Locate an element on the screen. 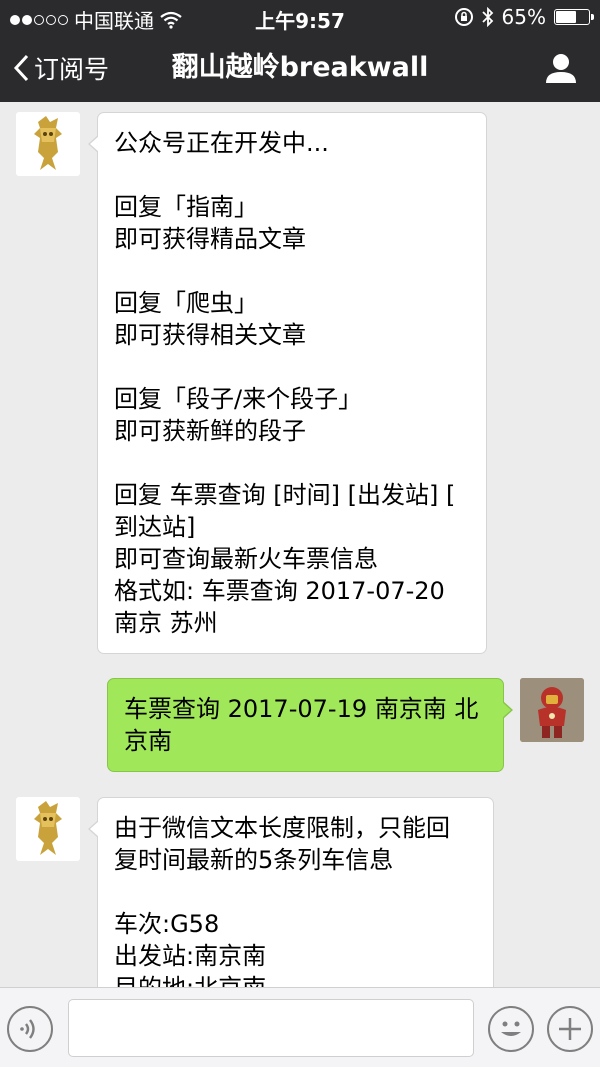 This screenshot has width=600, height=1067. voice-button is located at coordinates (30, 1029).